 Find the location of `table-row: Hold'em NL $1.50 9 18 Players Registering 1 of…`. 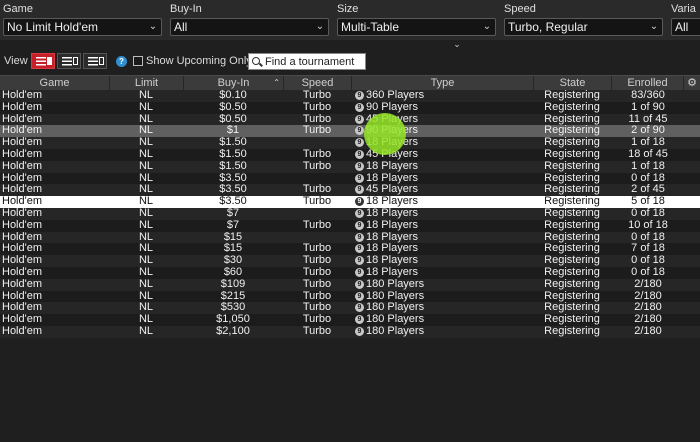

table-row: Hold'em NL $1.50 9 18 Players Registering 1 of… is located at coordinates (350, 143).